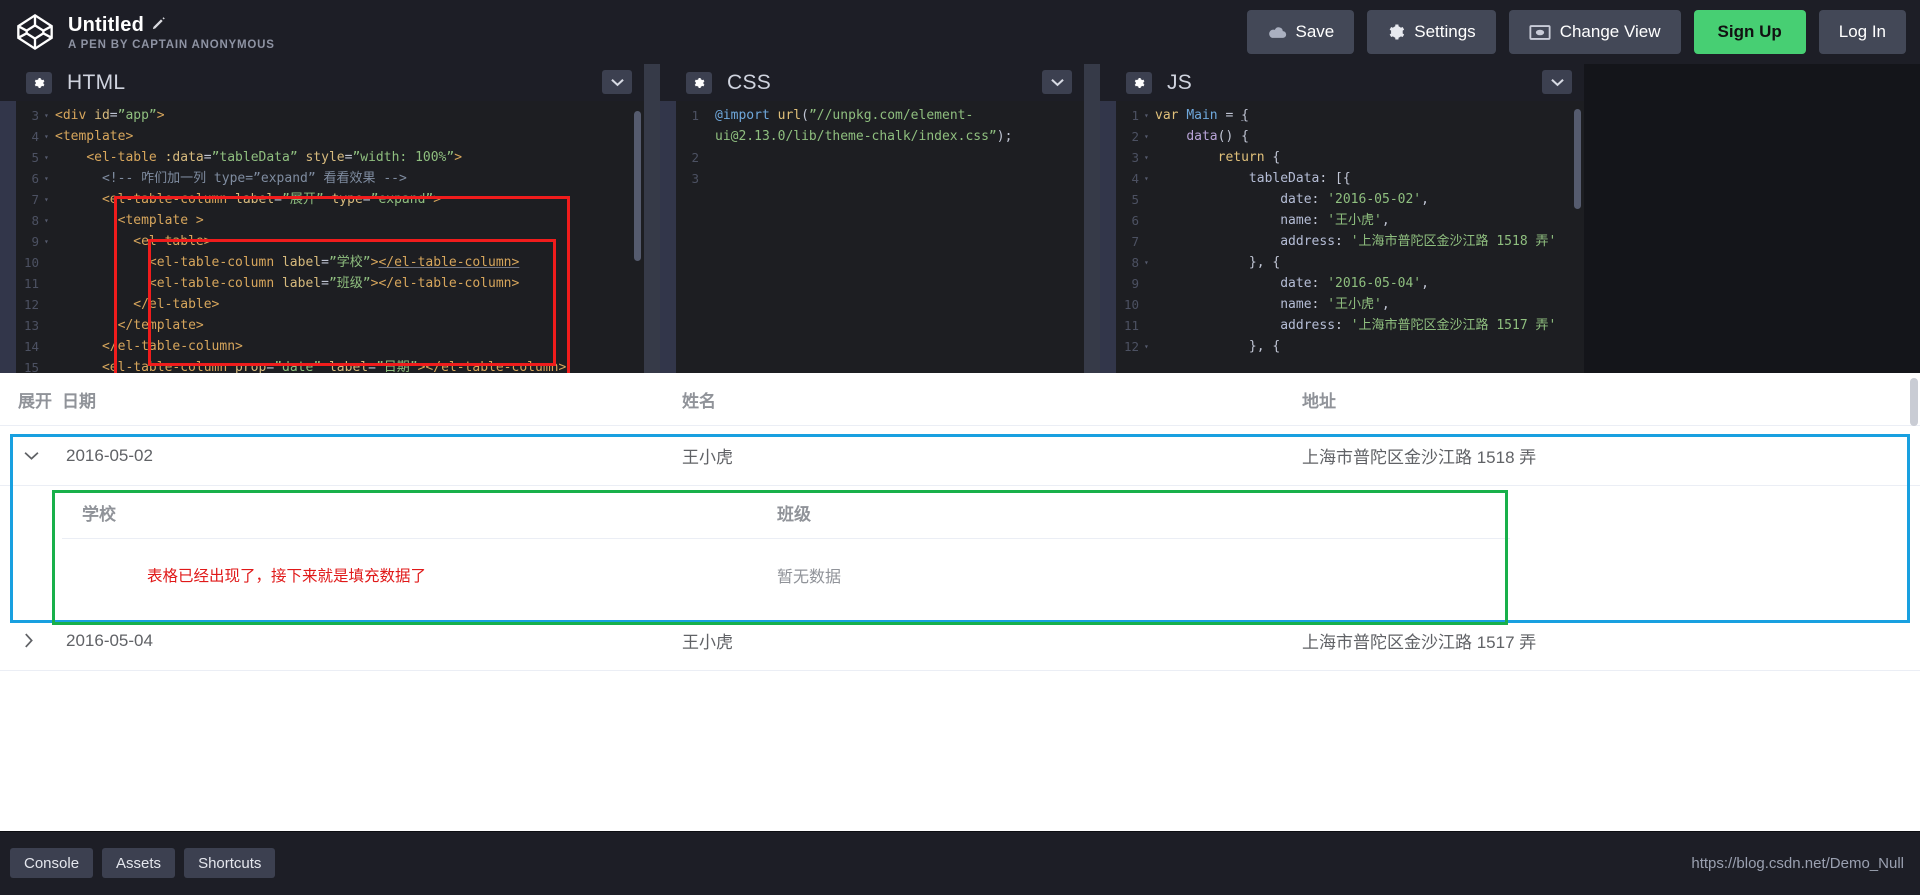  Describe the element at coordinates (1540, 32) in the screenshot. I see `eye-window-icon` at that location.